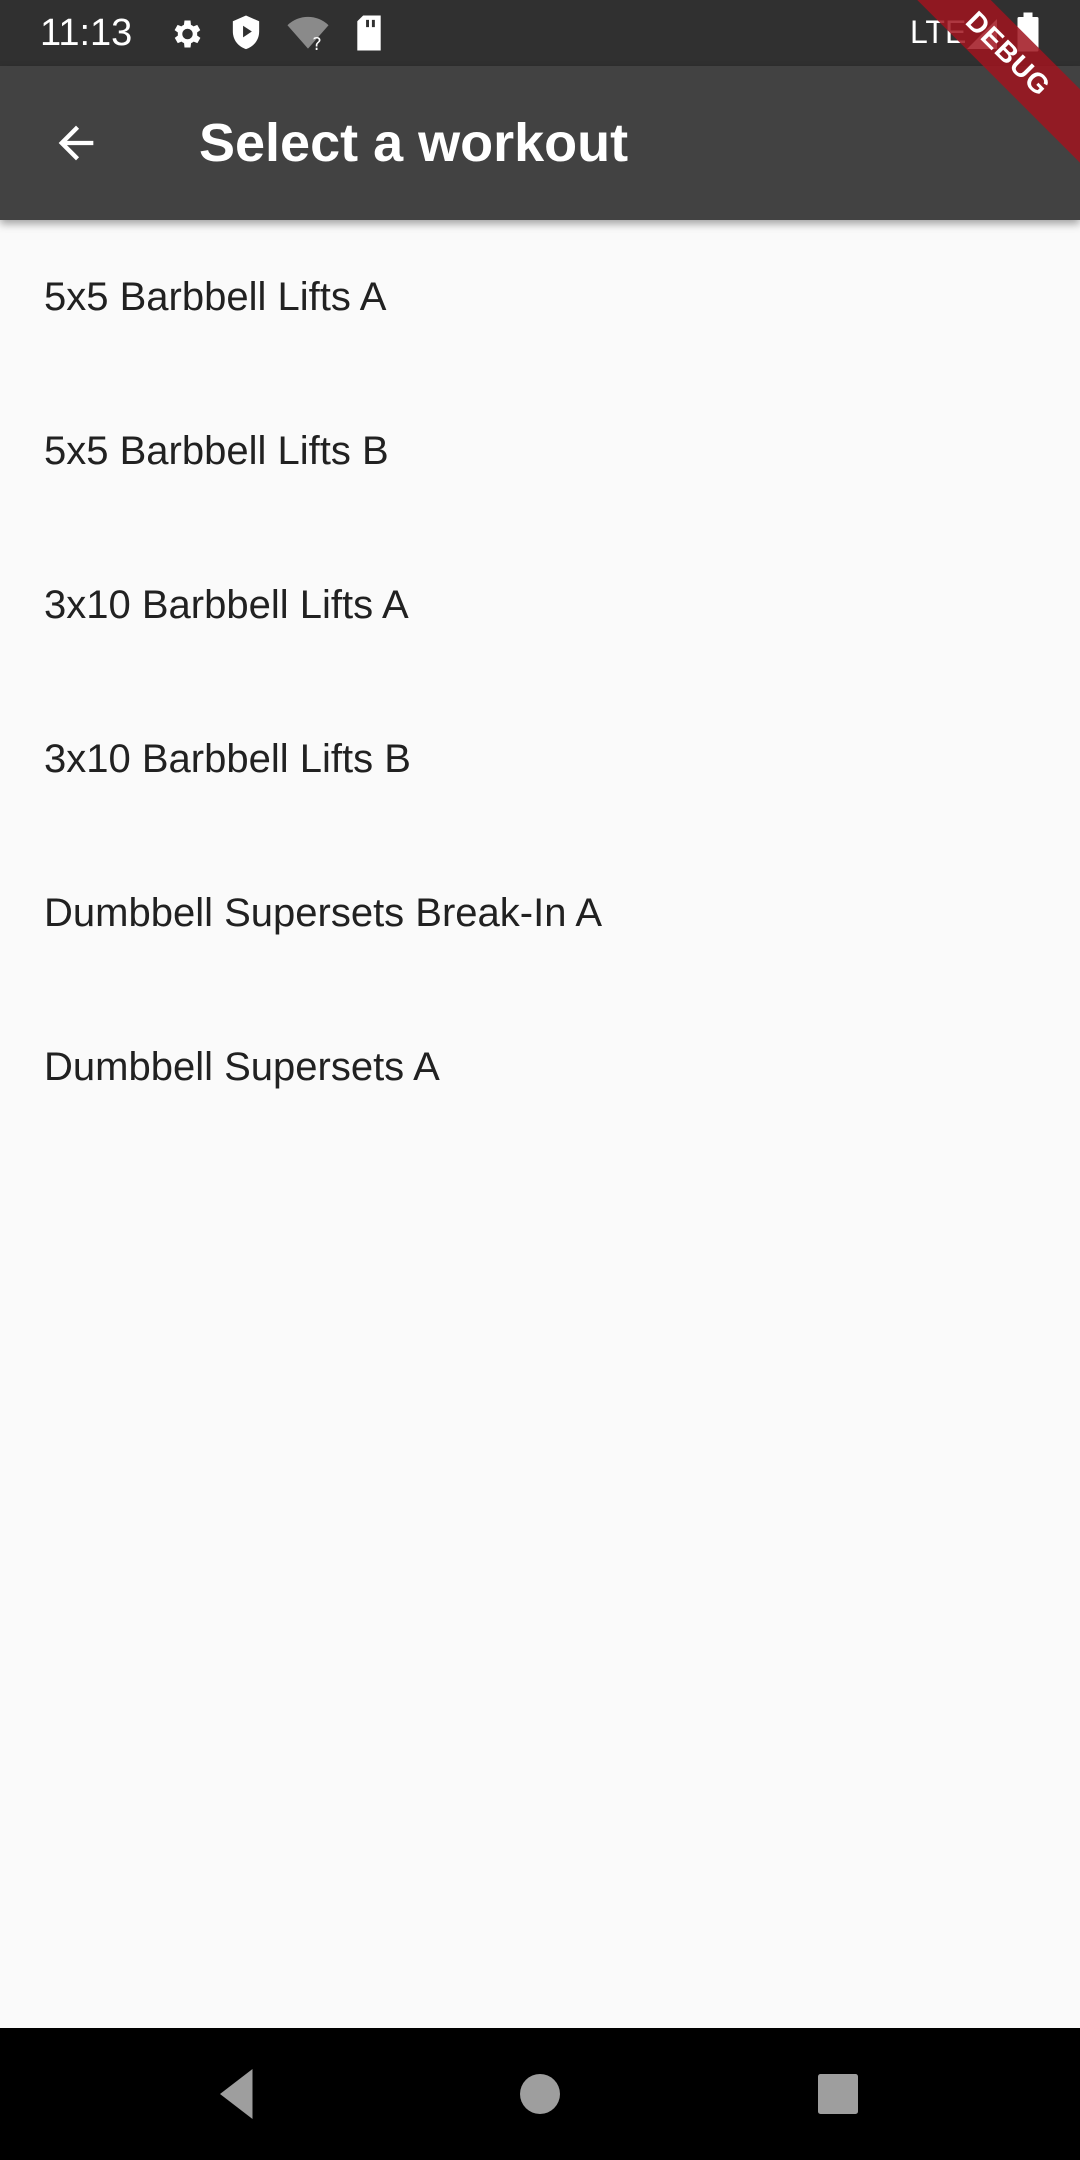 This screenshot has width=1080, height=2160. I want to click on navigation-bar, so click(540, 2094).